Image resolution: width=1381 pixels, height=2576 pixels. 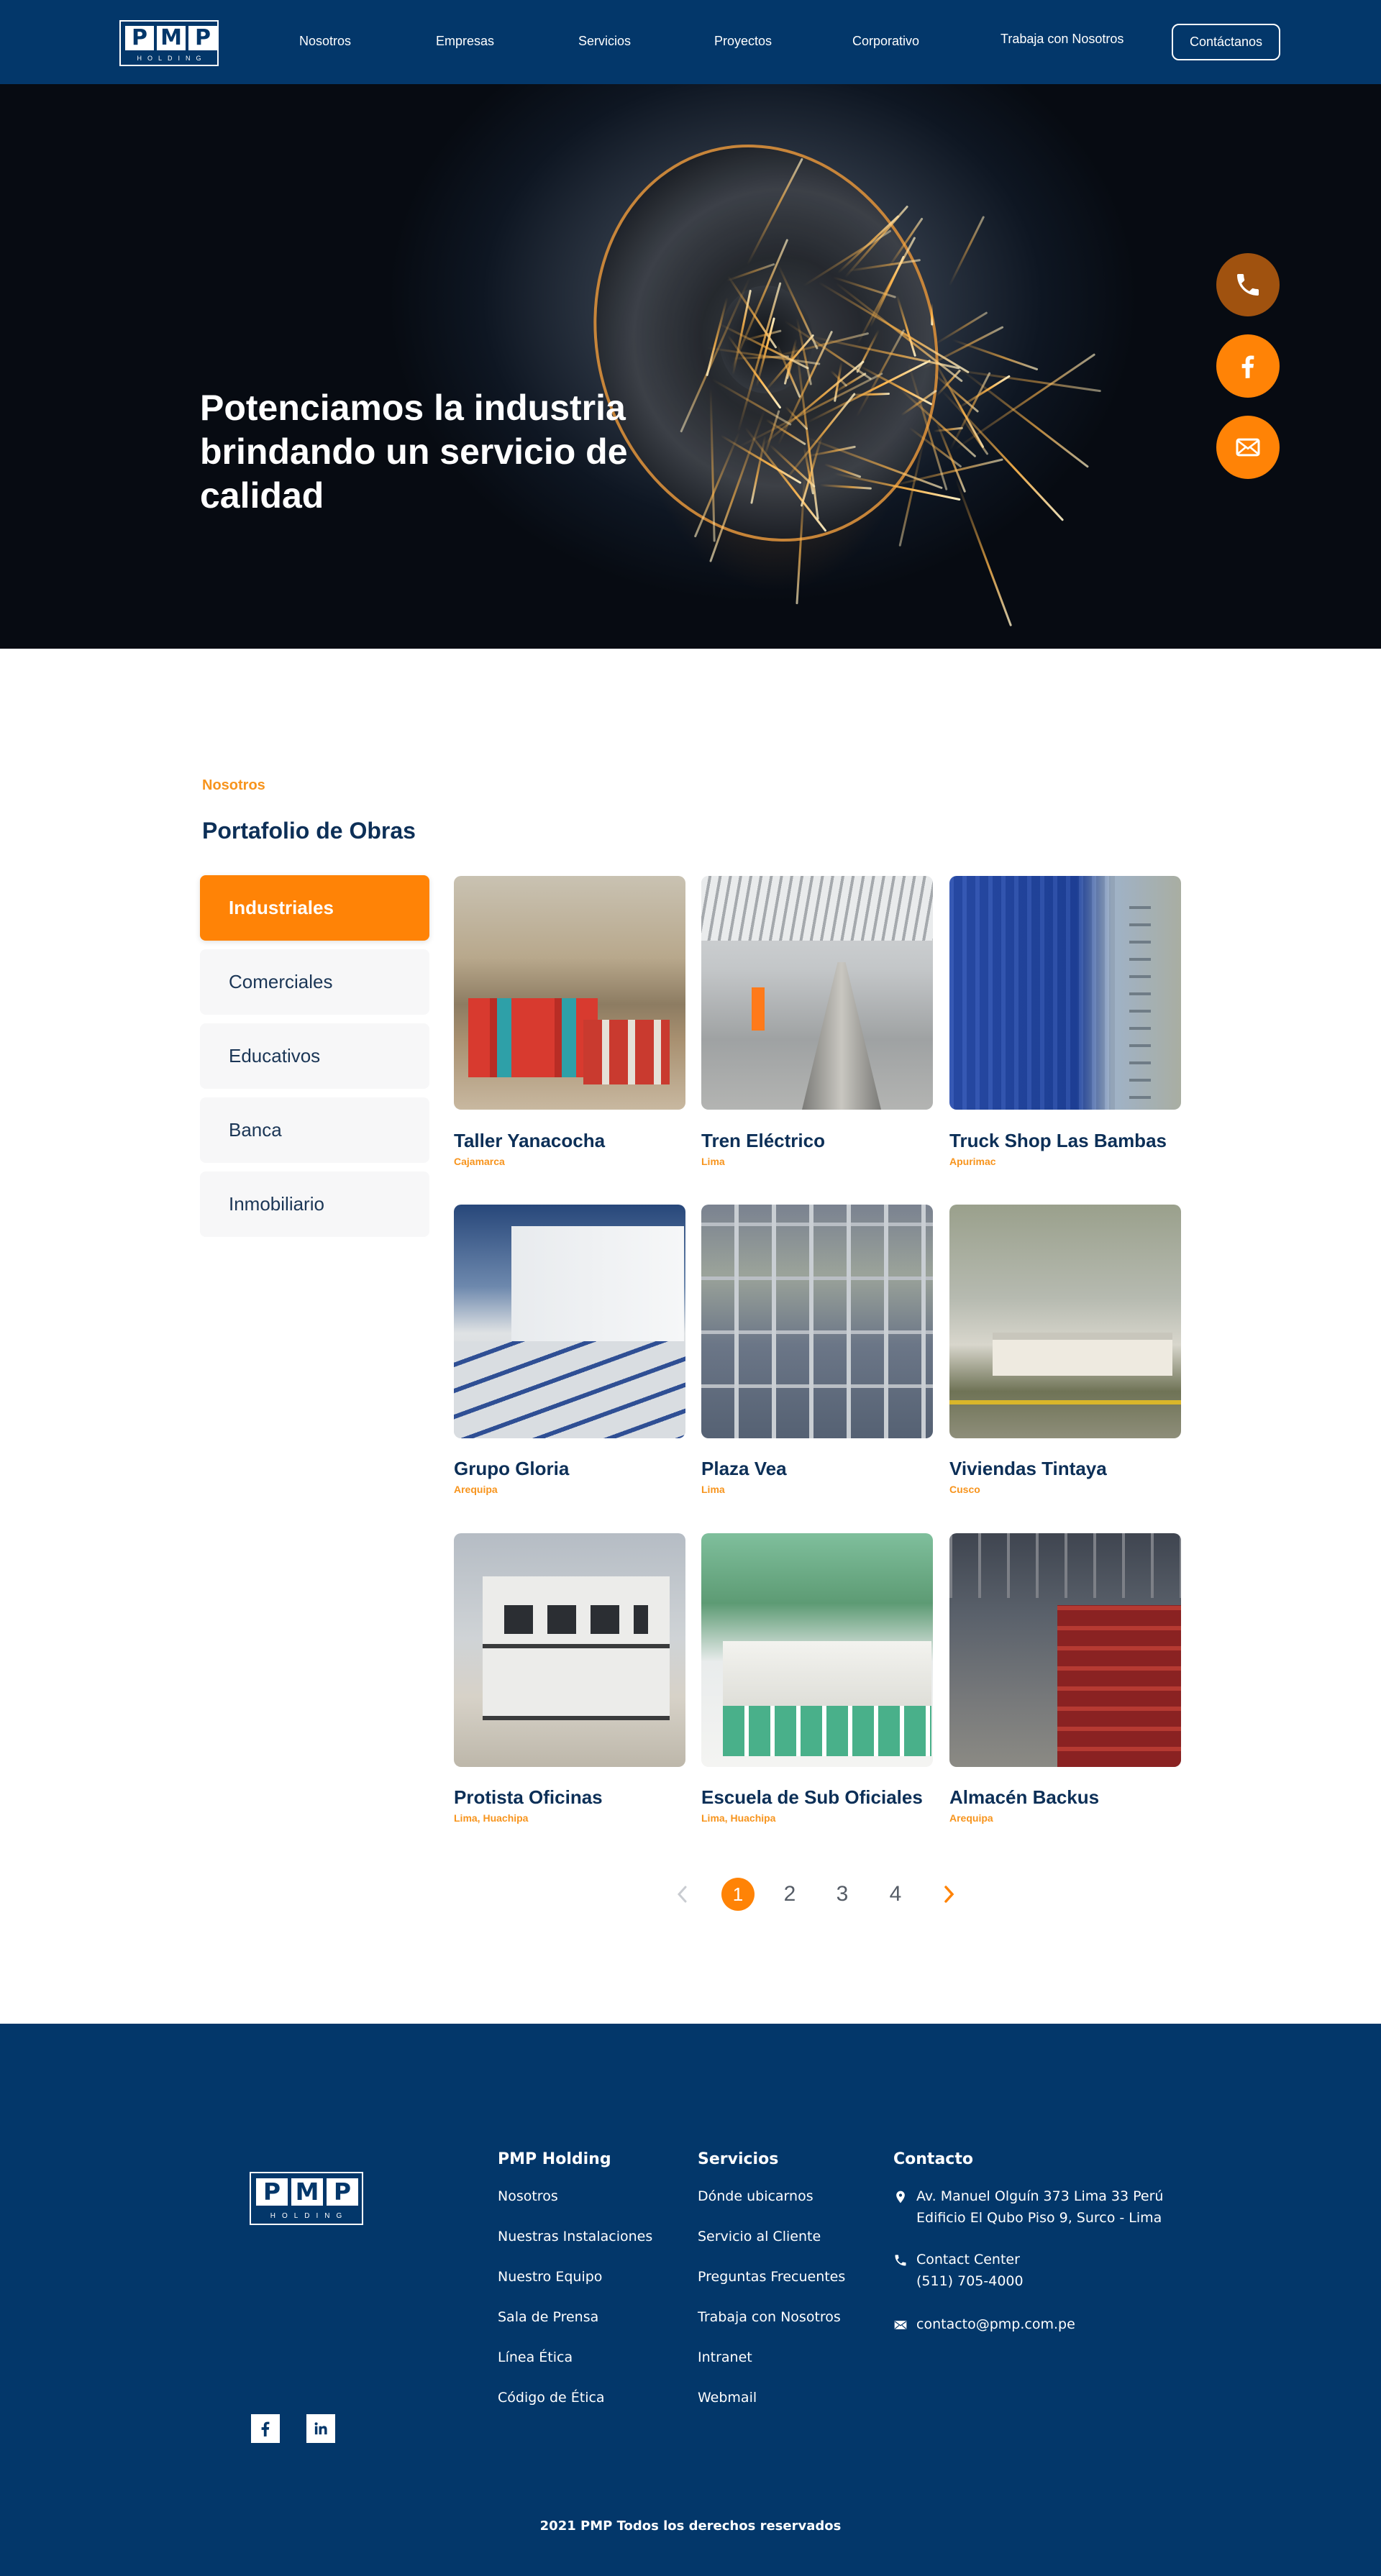 I want to click on project-title: Almacén Backus, so click(x=1024, y=1797).